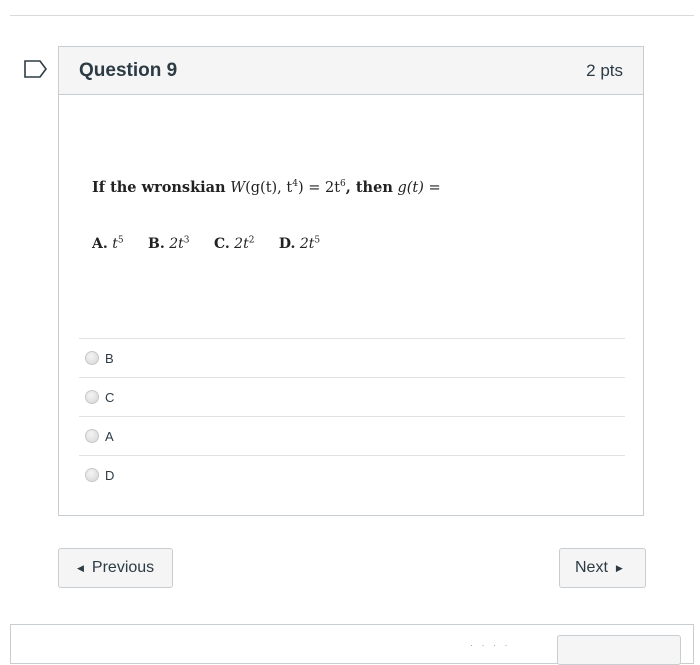  I want to click on question-text-prefix: If the wronskian, so click(159, 187).